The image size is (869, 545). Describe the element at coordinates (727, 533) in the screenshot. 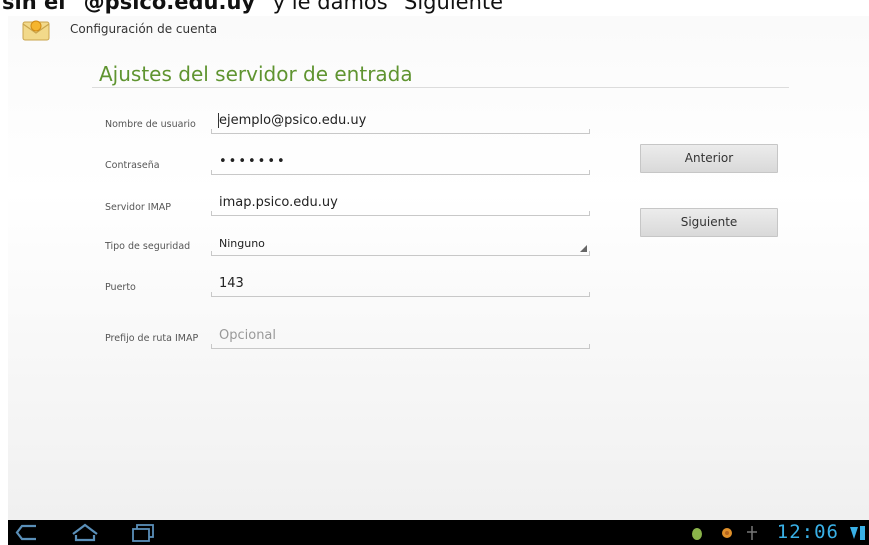

I see `notification-icon` at that location.